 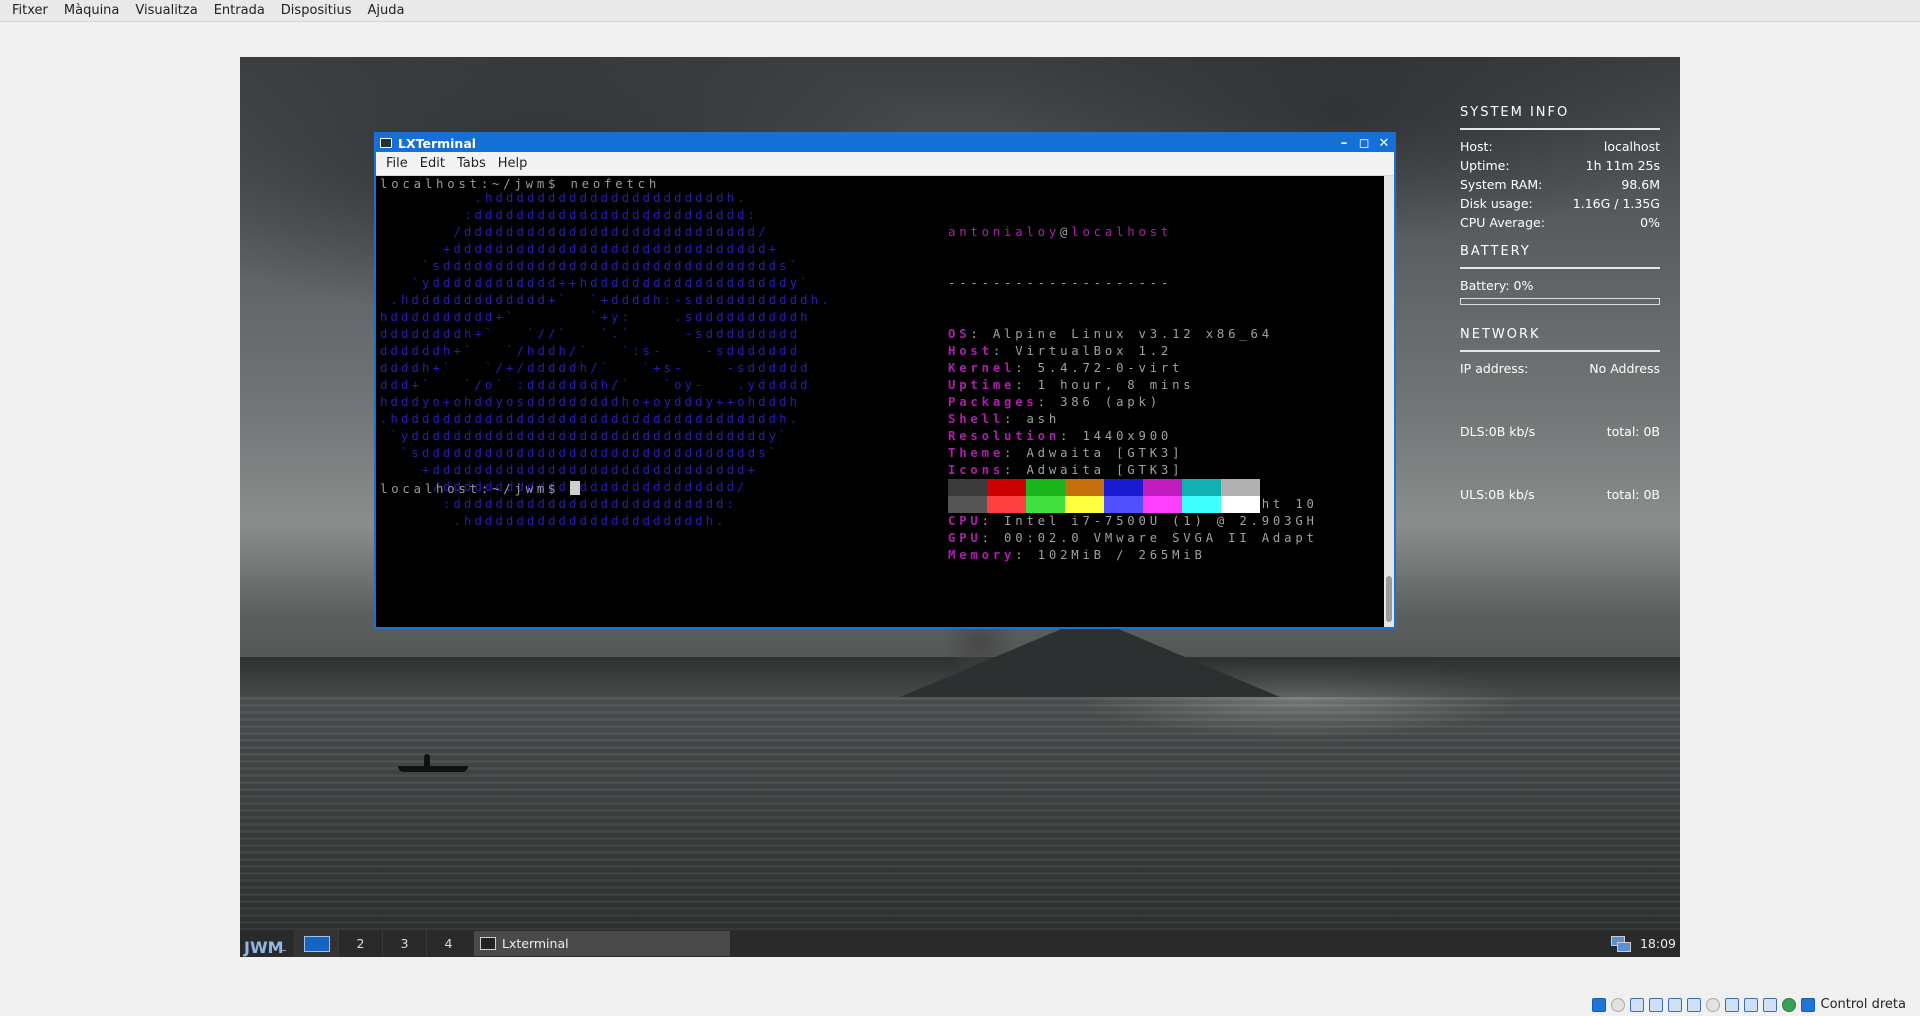 What do you see at coordinates (1060, 351) in the screenshot?
I see `info-line: Host: VirtualBox 1.2` at bounding box center [1060, 351].